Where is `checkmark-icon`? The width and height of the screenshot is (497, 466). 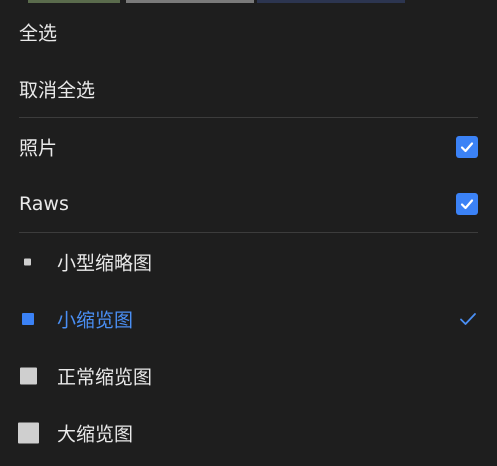 checkmark-icon is located at coordinates (468, 318).